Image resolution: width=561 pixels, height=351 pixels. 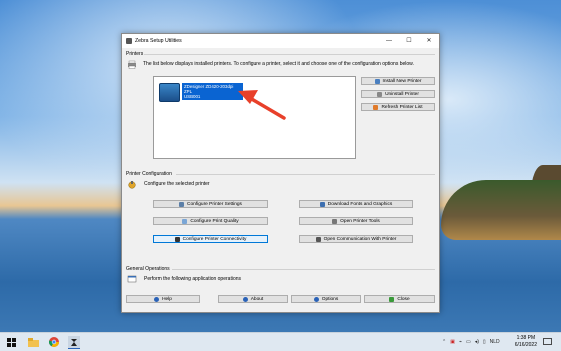 I want to click on clock-time: 1:38 PM, so click(x=526, y=338).